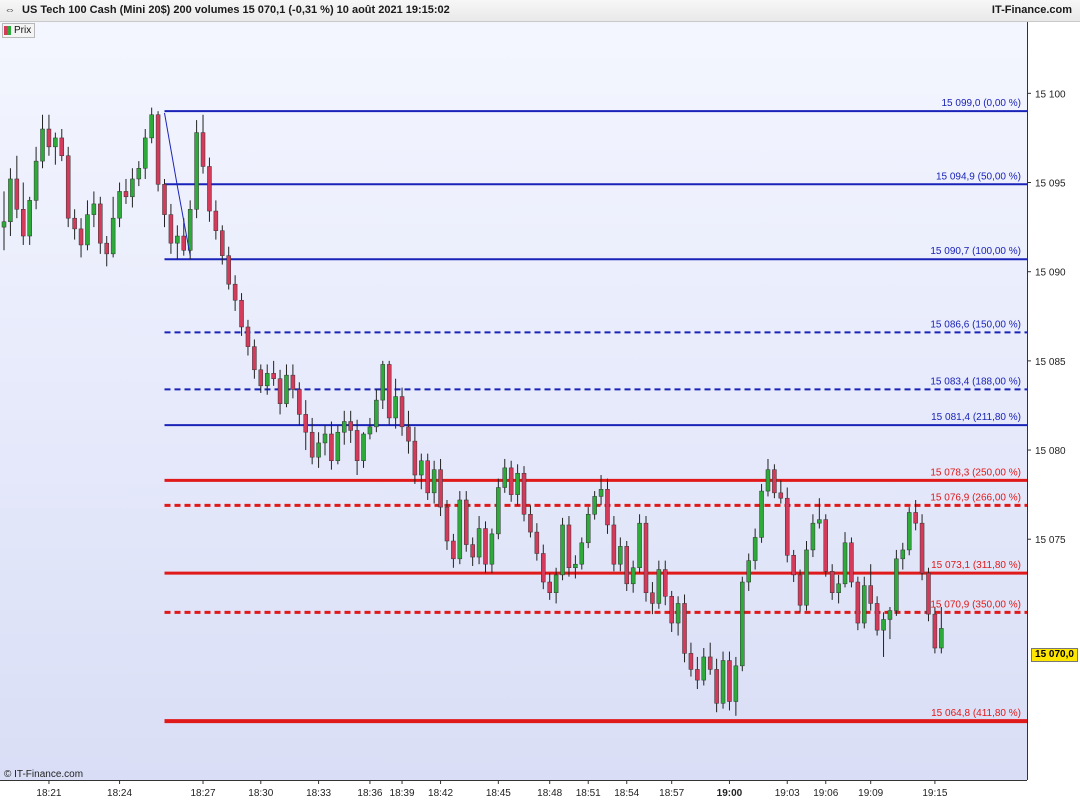 The height and width of the screenshot is (800, 1080). I want to click on fib-level-label-6: 15 078,3 (250,00 %), so click(975, 472).